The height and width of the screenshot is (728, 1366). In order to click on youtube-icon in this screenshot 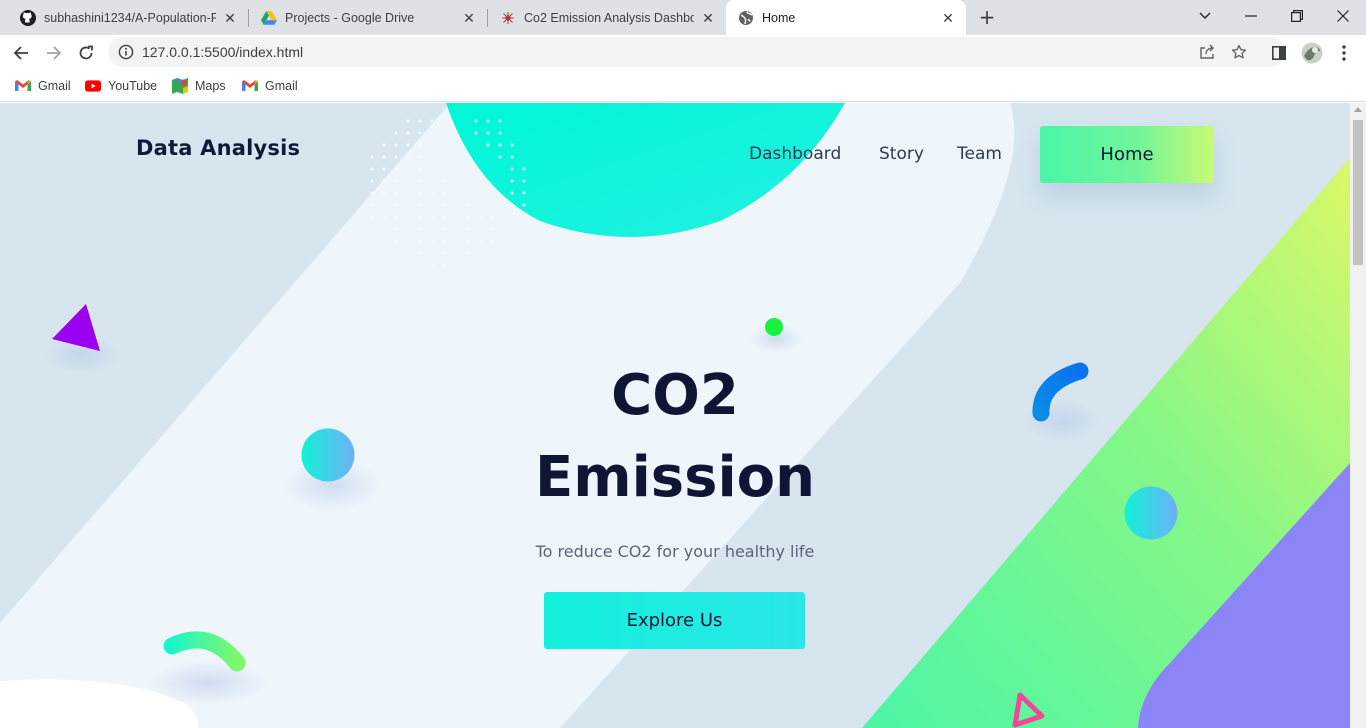, I will do `click(93, 86)`.